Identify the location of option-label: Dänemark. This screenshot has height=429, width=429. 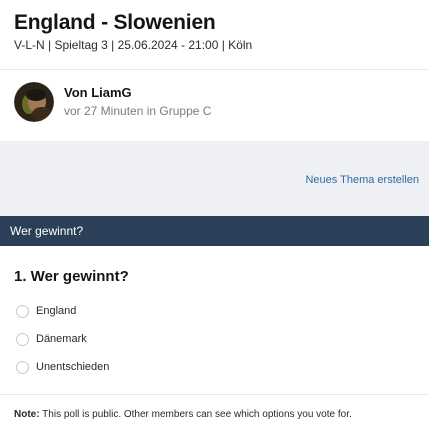
(61, 339).